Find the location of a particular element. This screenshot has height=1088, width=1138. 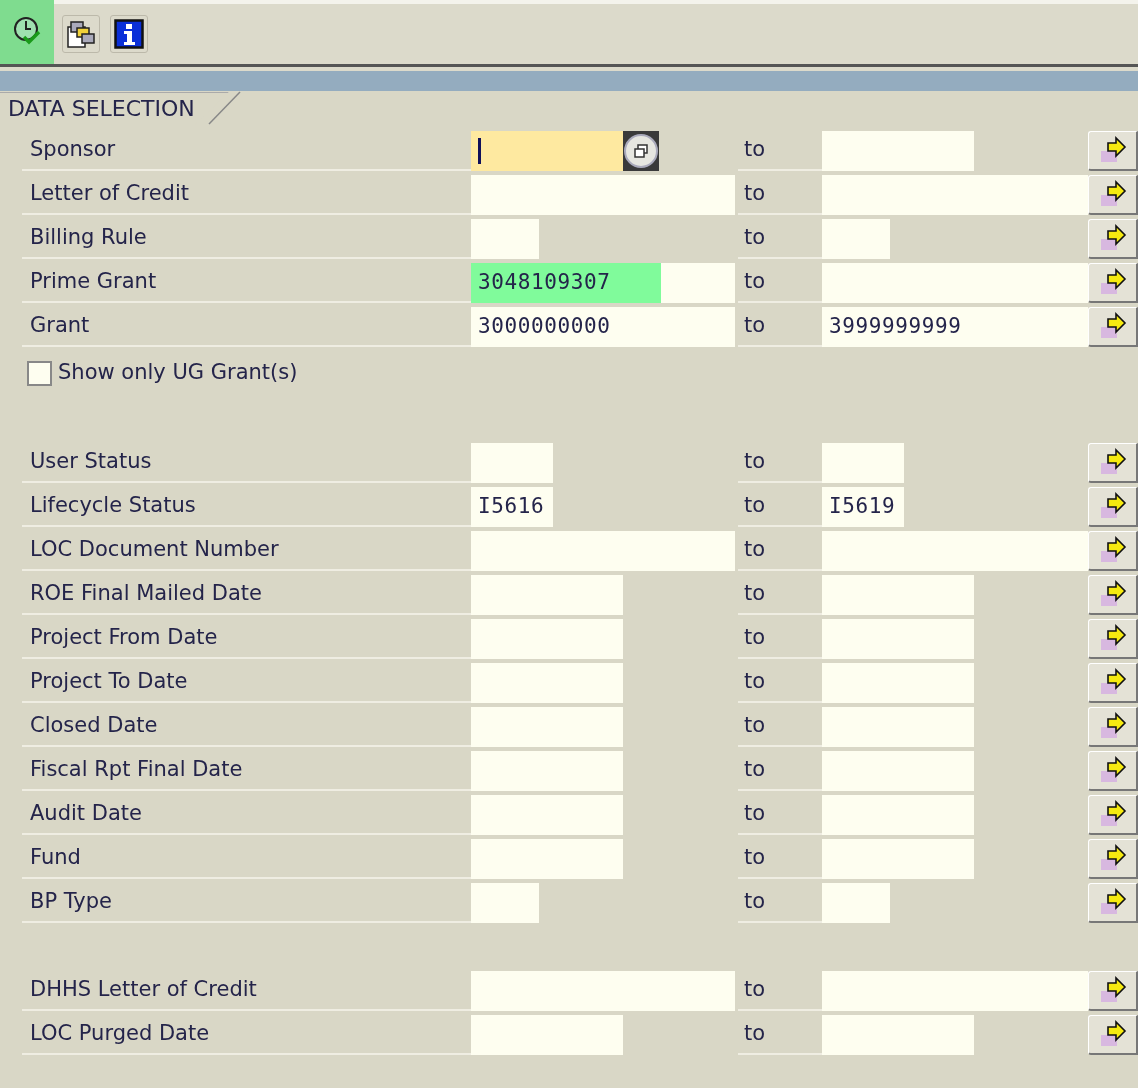

input-field: 3048109307 is located at coordinates (603, 283).